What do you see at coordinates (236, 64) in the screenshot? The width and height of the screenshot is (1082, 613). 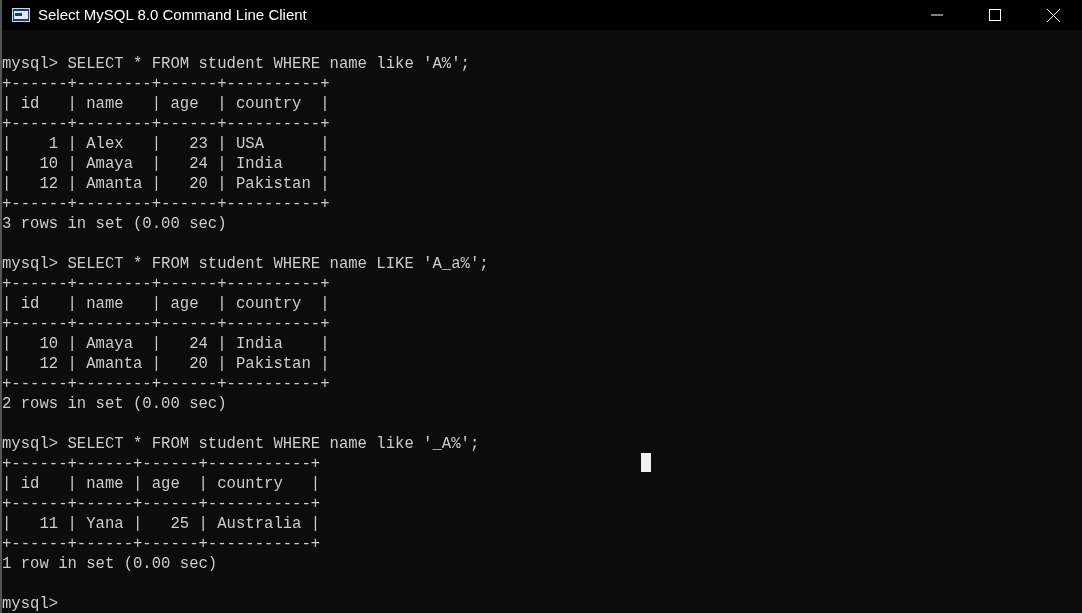 I see `console-line: mysql> SELECT * FROM student WHERE name like 'A%';` at bounding box center [236, 64].